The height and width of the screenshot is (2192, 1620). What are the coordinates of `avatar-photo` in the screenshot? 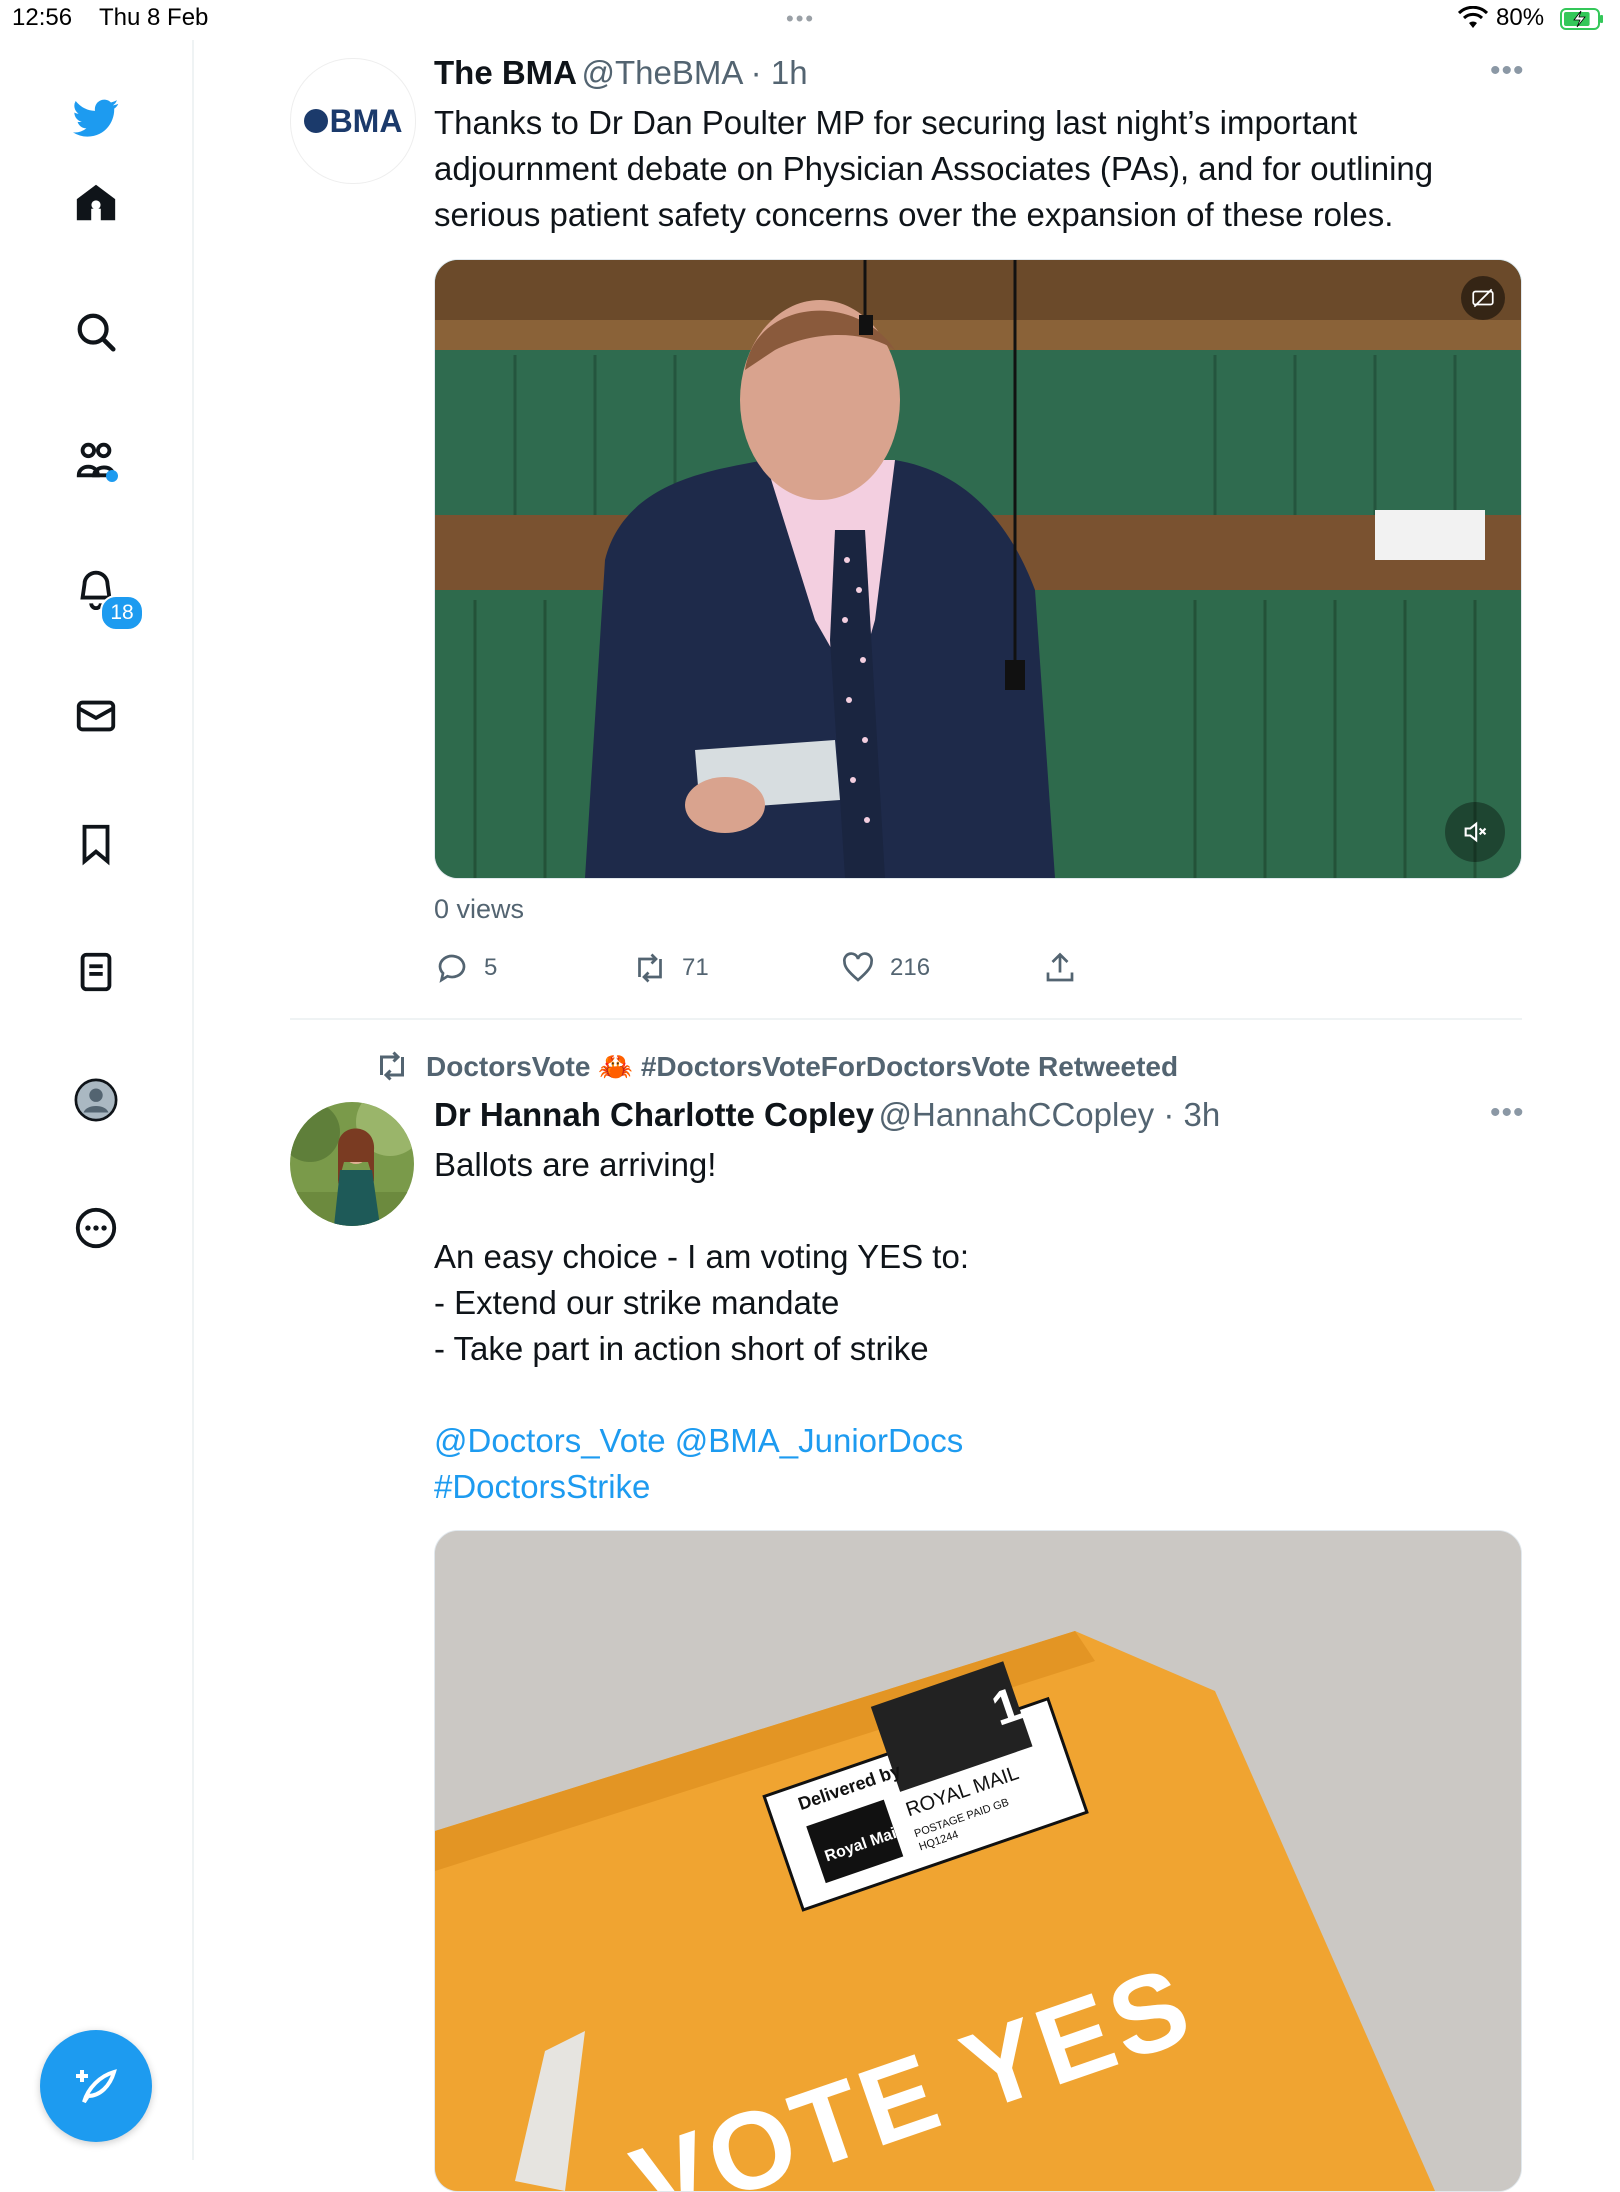 It's located at (352, 1164).